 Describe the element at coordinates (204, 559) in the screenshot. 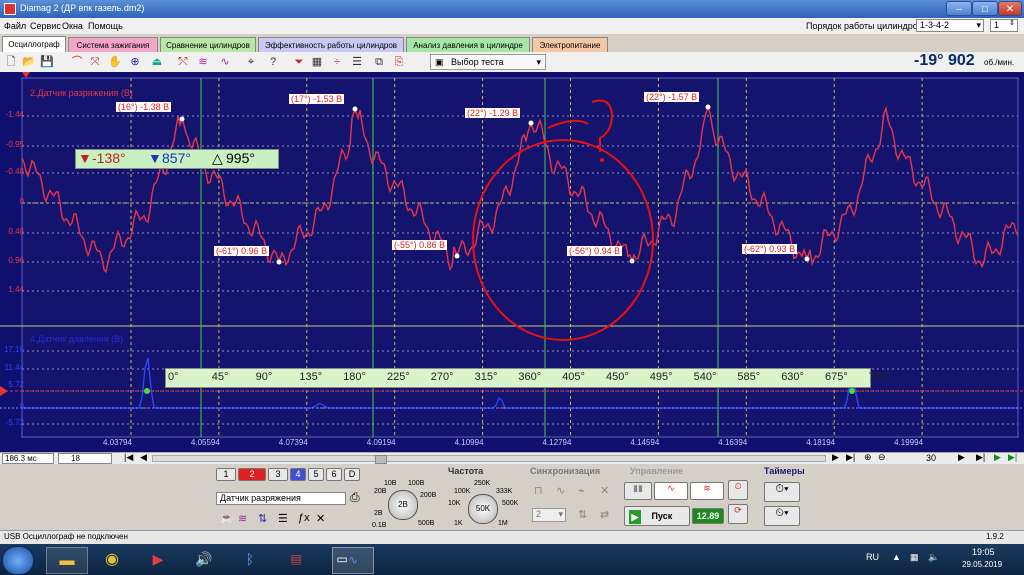

I see `volume-app-icon: 🔊` at that location.